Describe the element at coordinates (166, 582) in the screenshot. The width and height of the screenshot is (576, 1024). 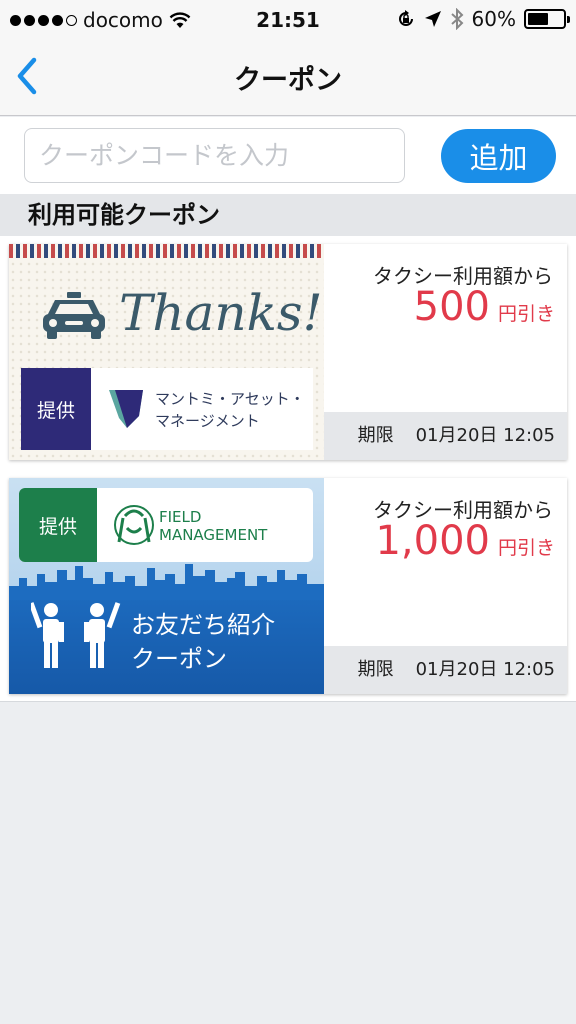
I see `city-skyline-icon` at that location.